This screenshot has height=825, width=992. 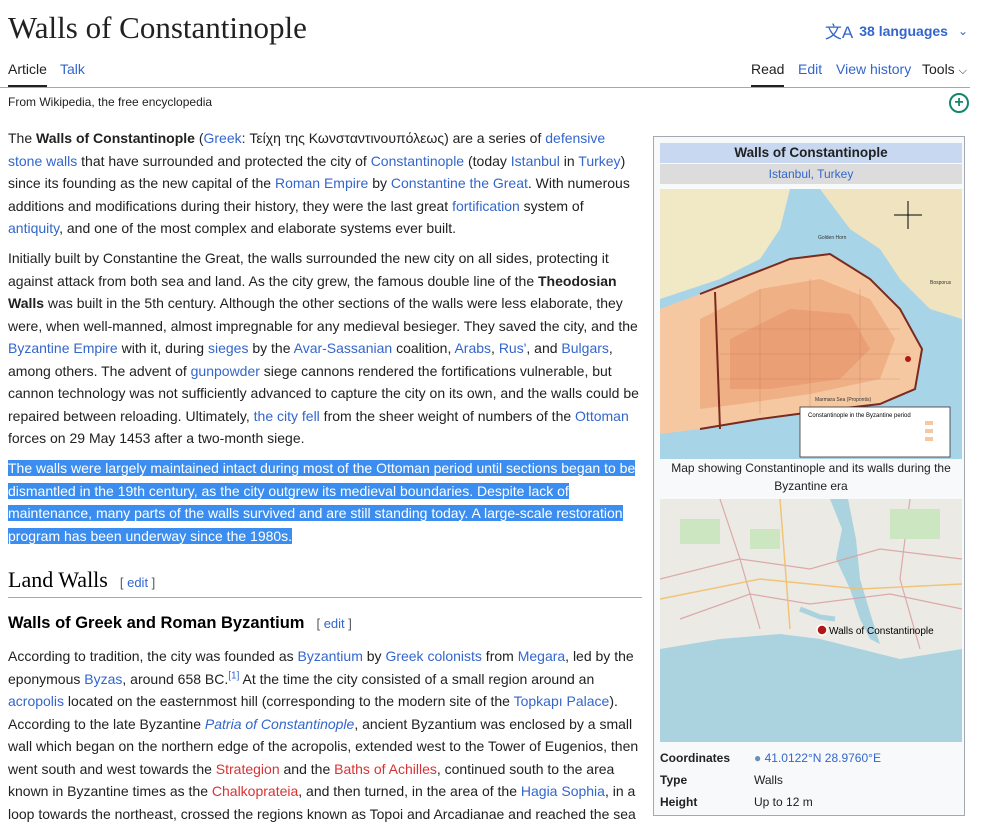 I want to click on globe-icon: ●, so click(x=758, y=758).